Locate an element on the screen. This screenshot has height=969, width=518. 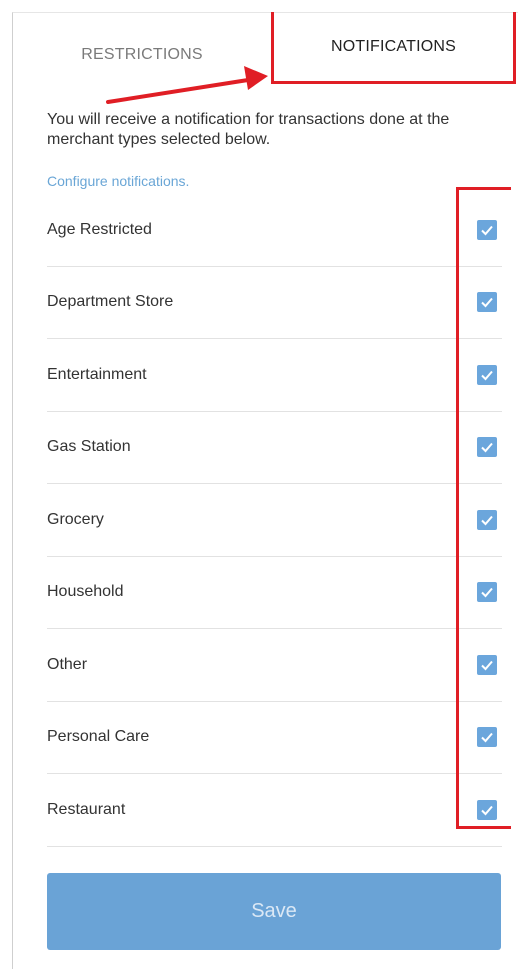
tab-restrictions: RESTRICTIONS is located at coordinates (142, 55).